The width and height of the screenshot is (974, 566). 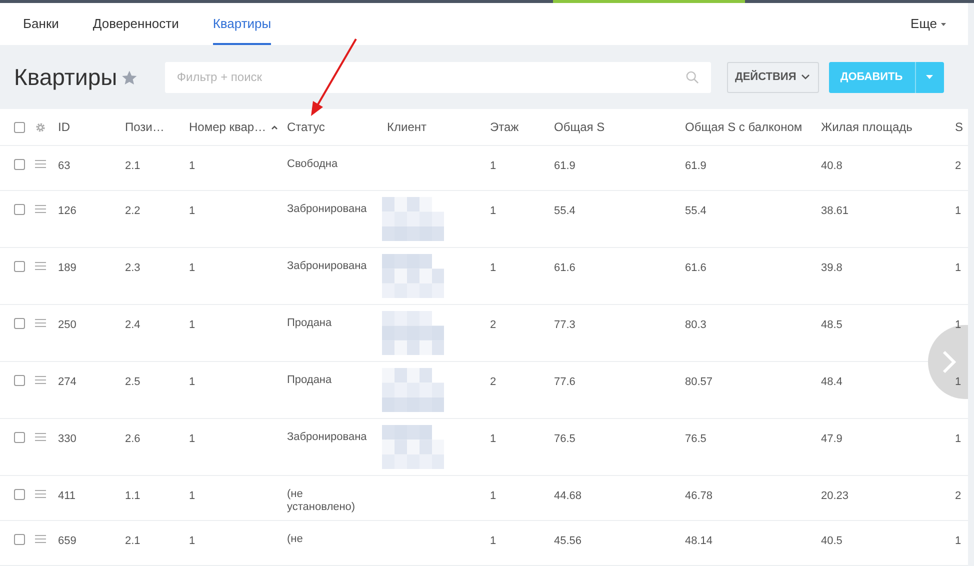 I want to click on table-cell-text: 40.5, so click(x=832, y=541).